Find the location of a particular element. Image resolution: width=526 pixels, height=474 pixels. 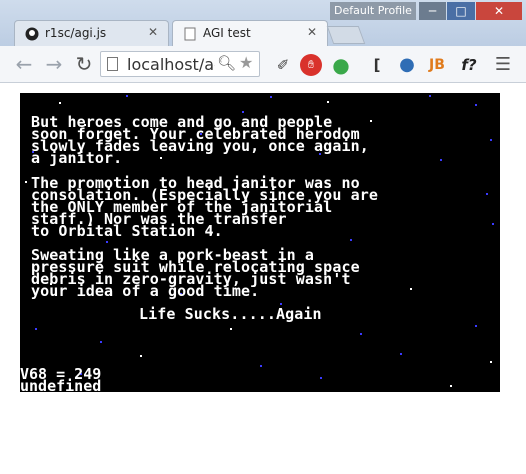

function-icon: f? is located at coordinates (469, 65).